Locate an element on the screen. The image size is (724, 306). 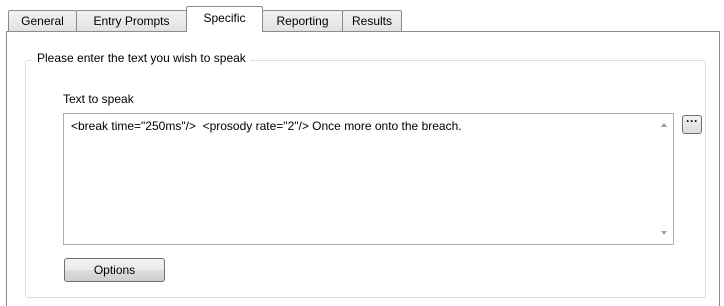
textarea-scrollbar is located at coordinates (664, 179).